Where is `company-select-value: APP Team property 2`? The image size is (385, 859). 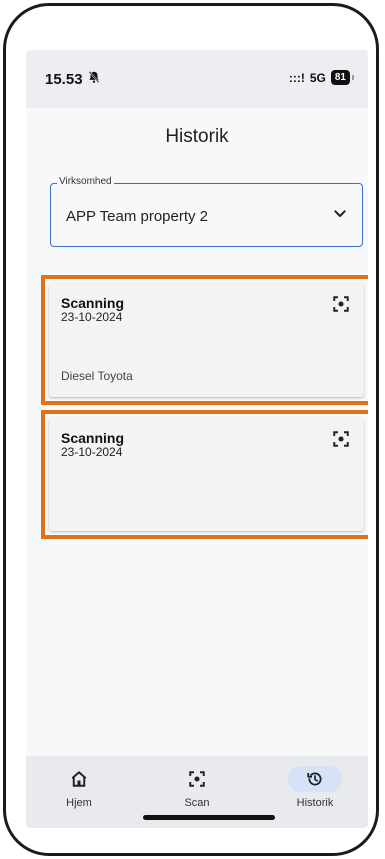 company-select-value: APP Team property 2 is located at coordinates (137, 216).